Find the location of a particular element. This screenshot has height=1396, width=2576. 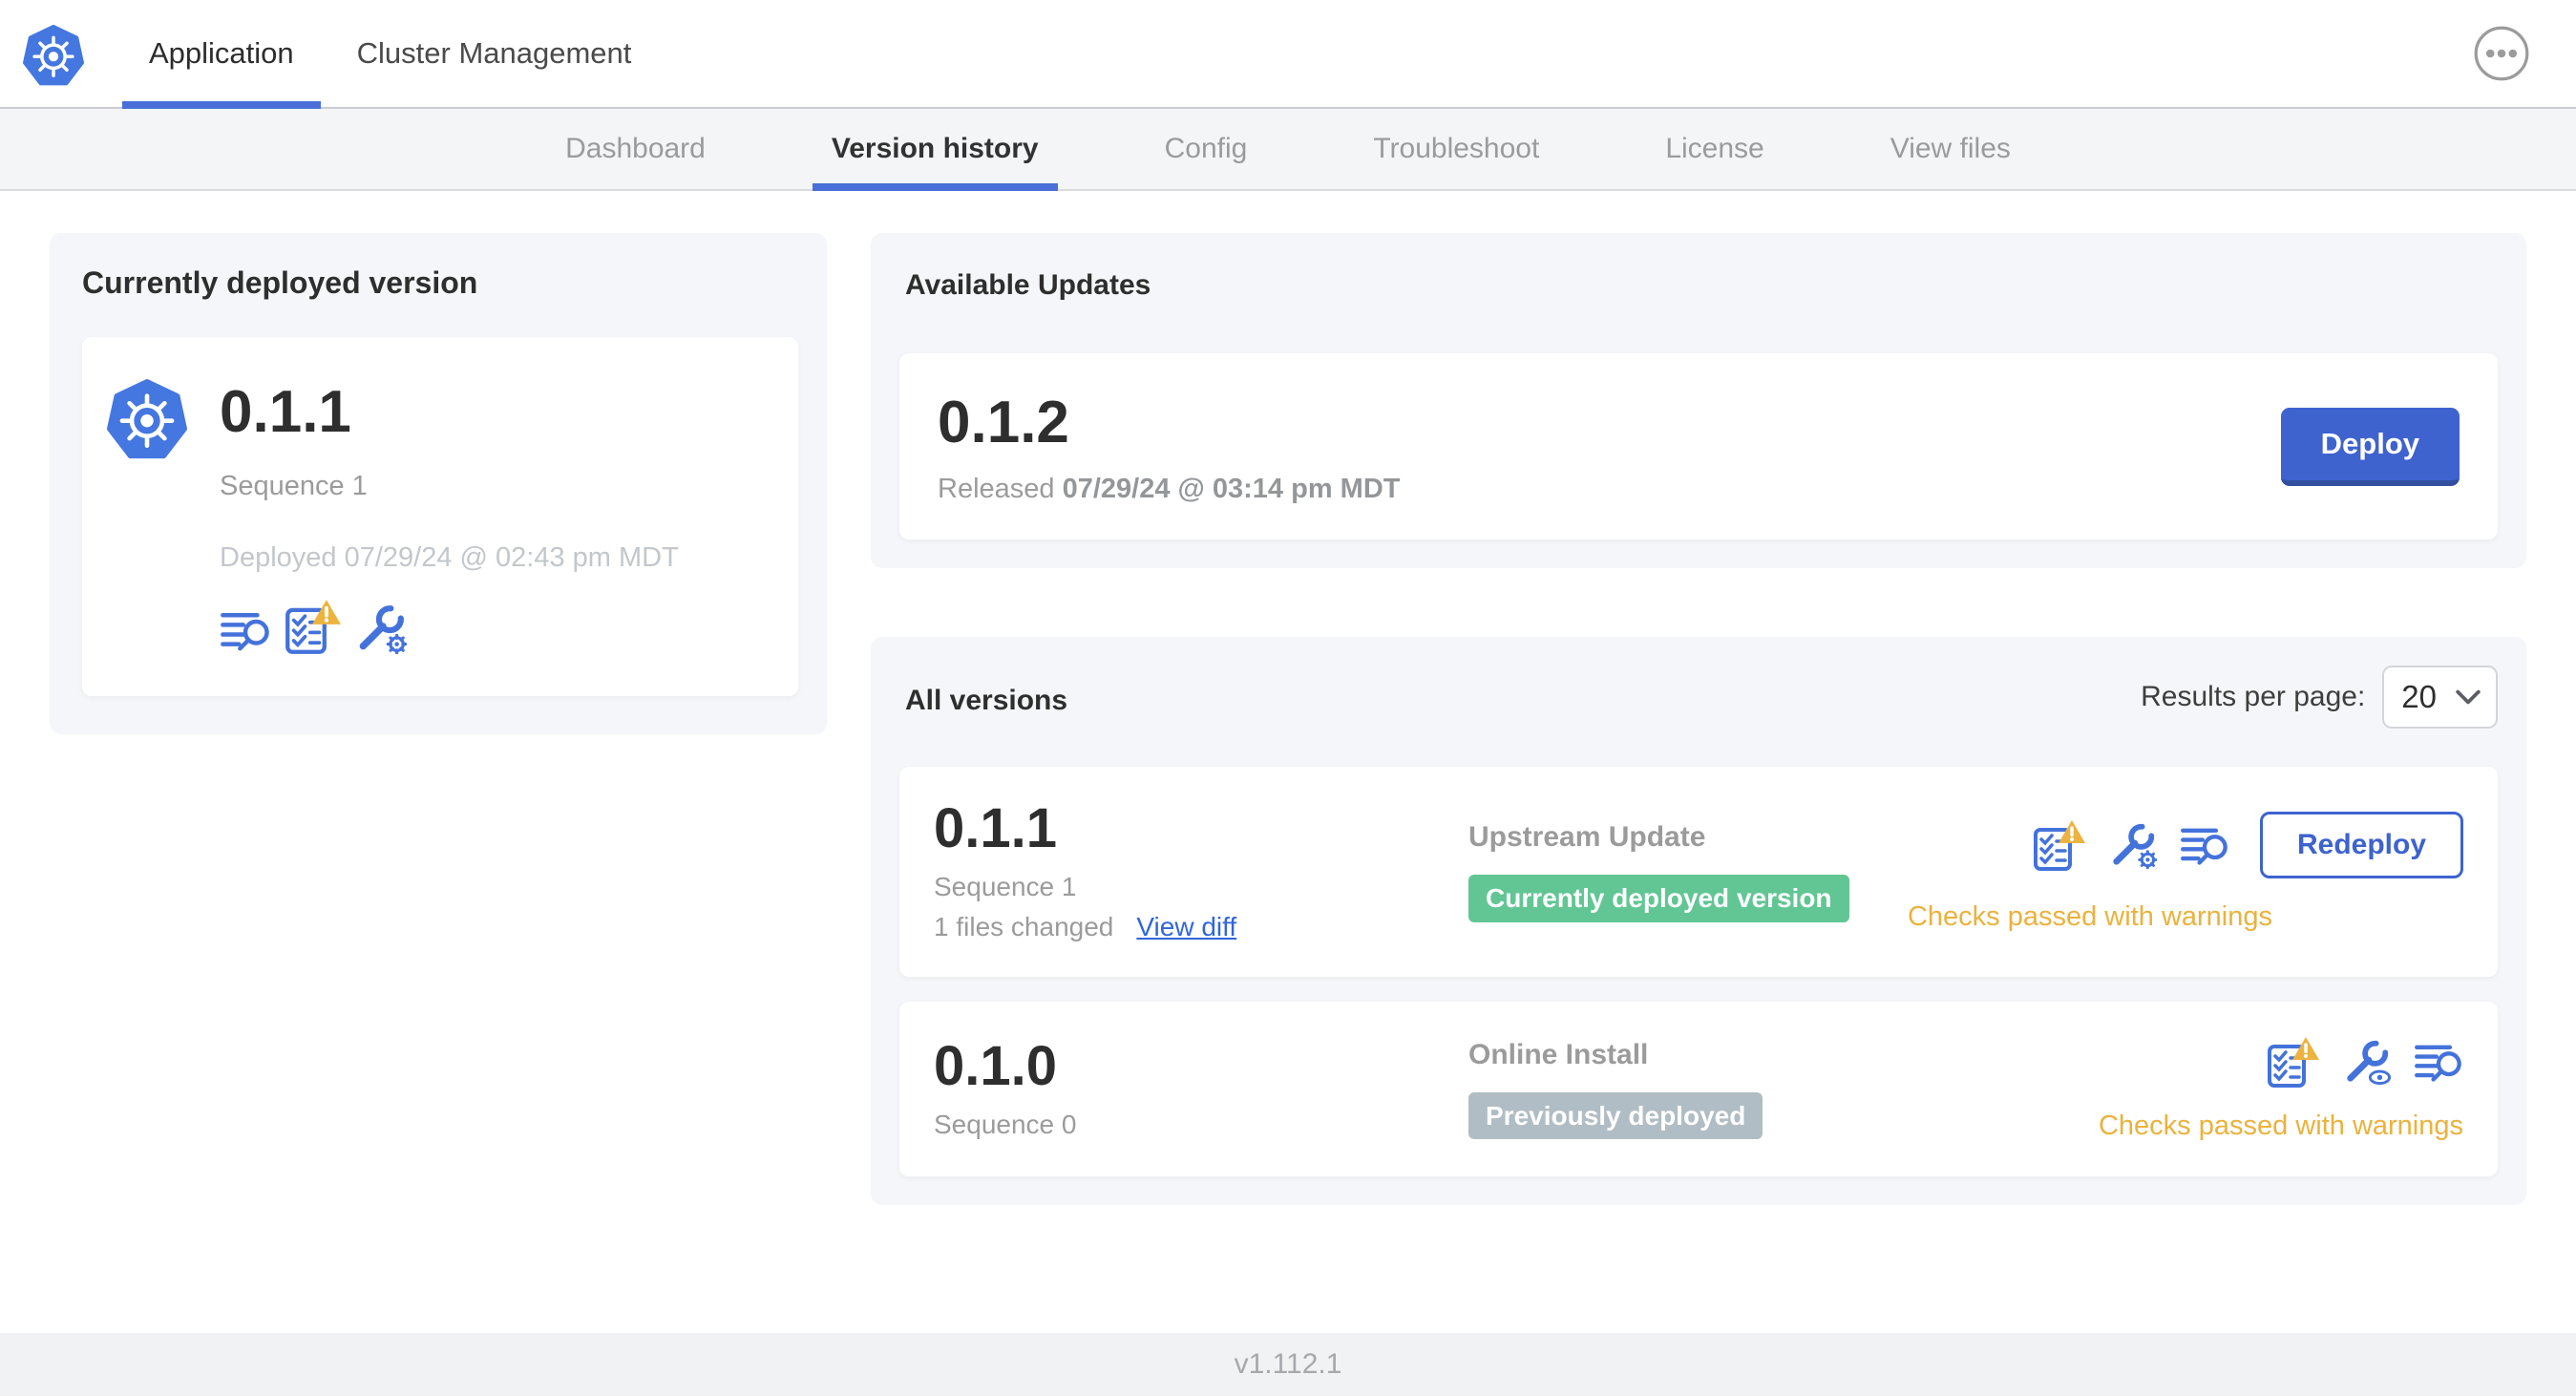

available-updates-title: Available Updates is located at coordinates (1028, 285).